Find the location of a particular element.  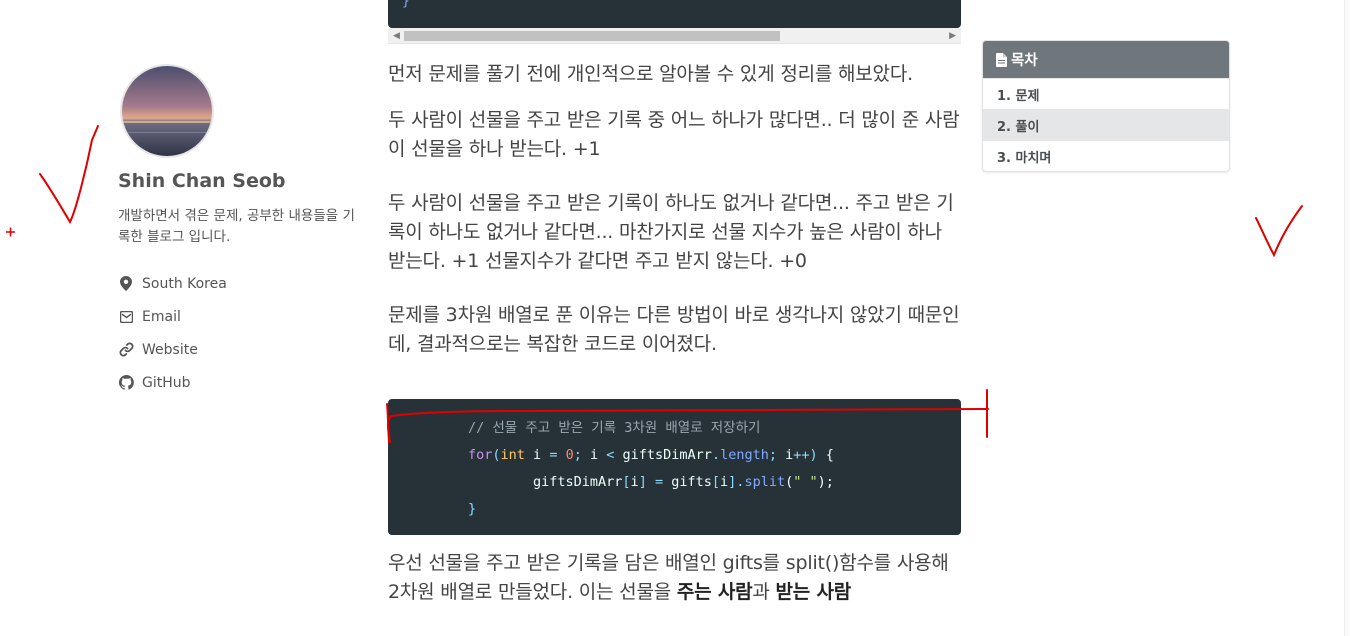

document-icon is located at coordinates (1001, 59).